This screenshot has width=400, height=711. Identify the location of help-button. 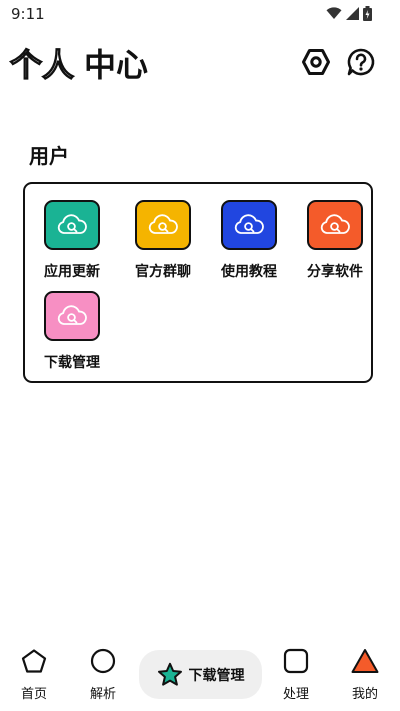
(361, 62).